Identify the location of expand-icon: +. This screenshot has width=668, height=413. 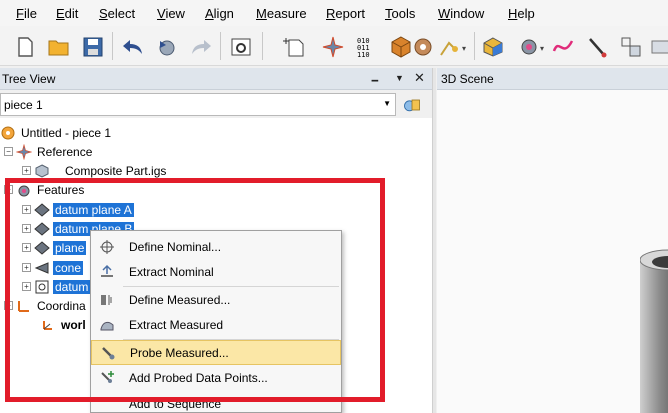
(26, 170).